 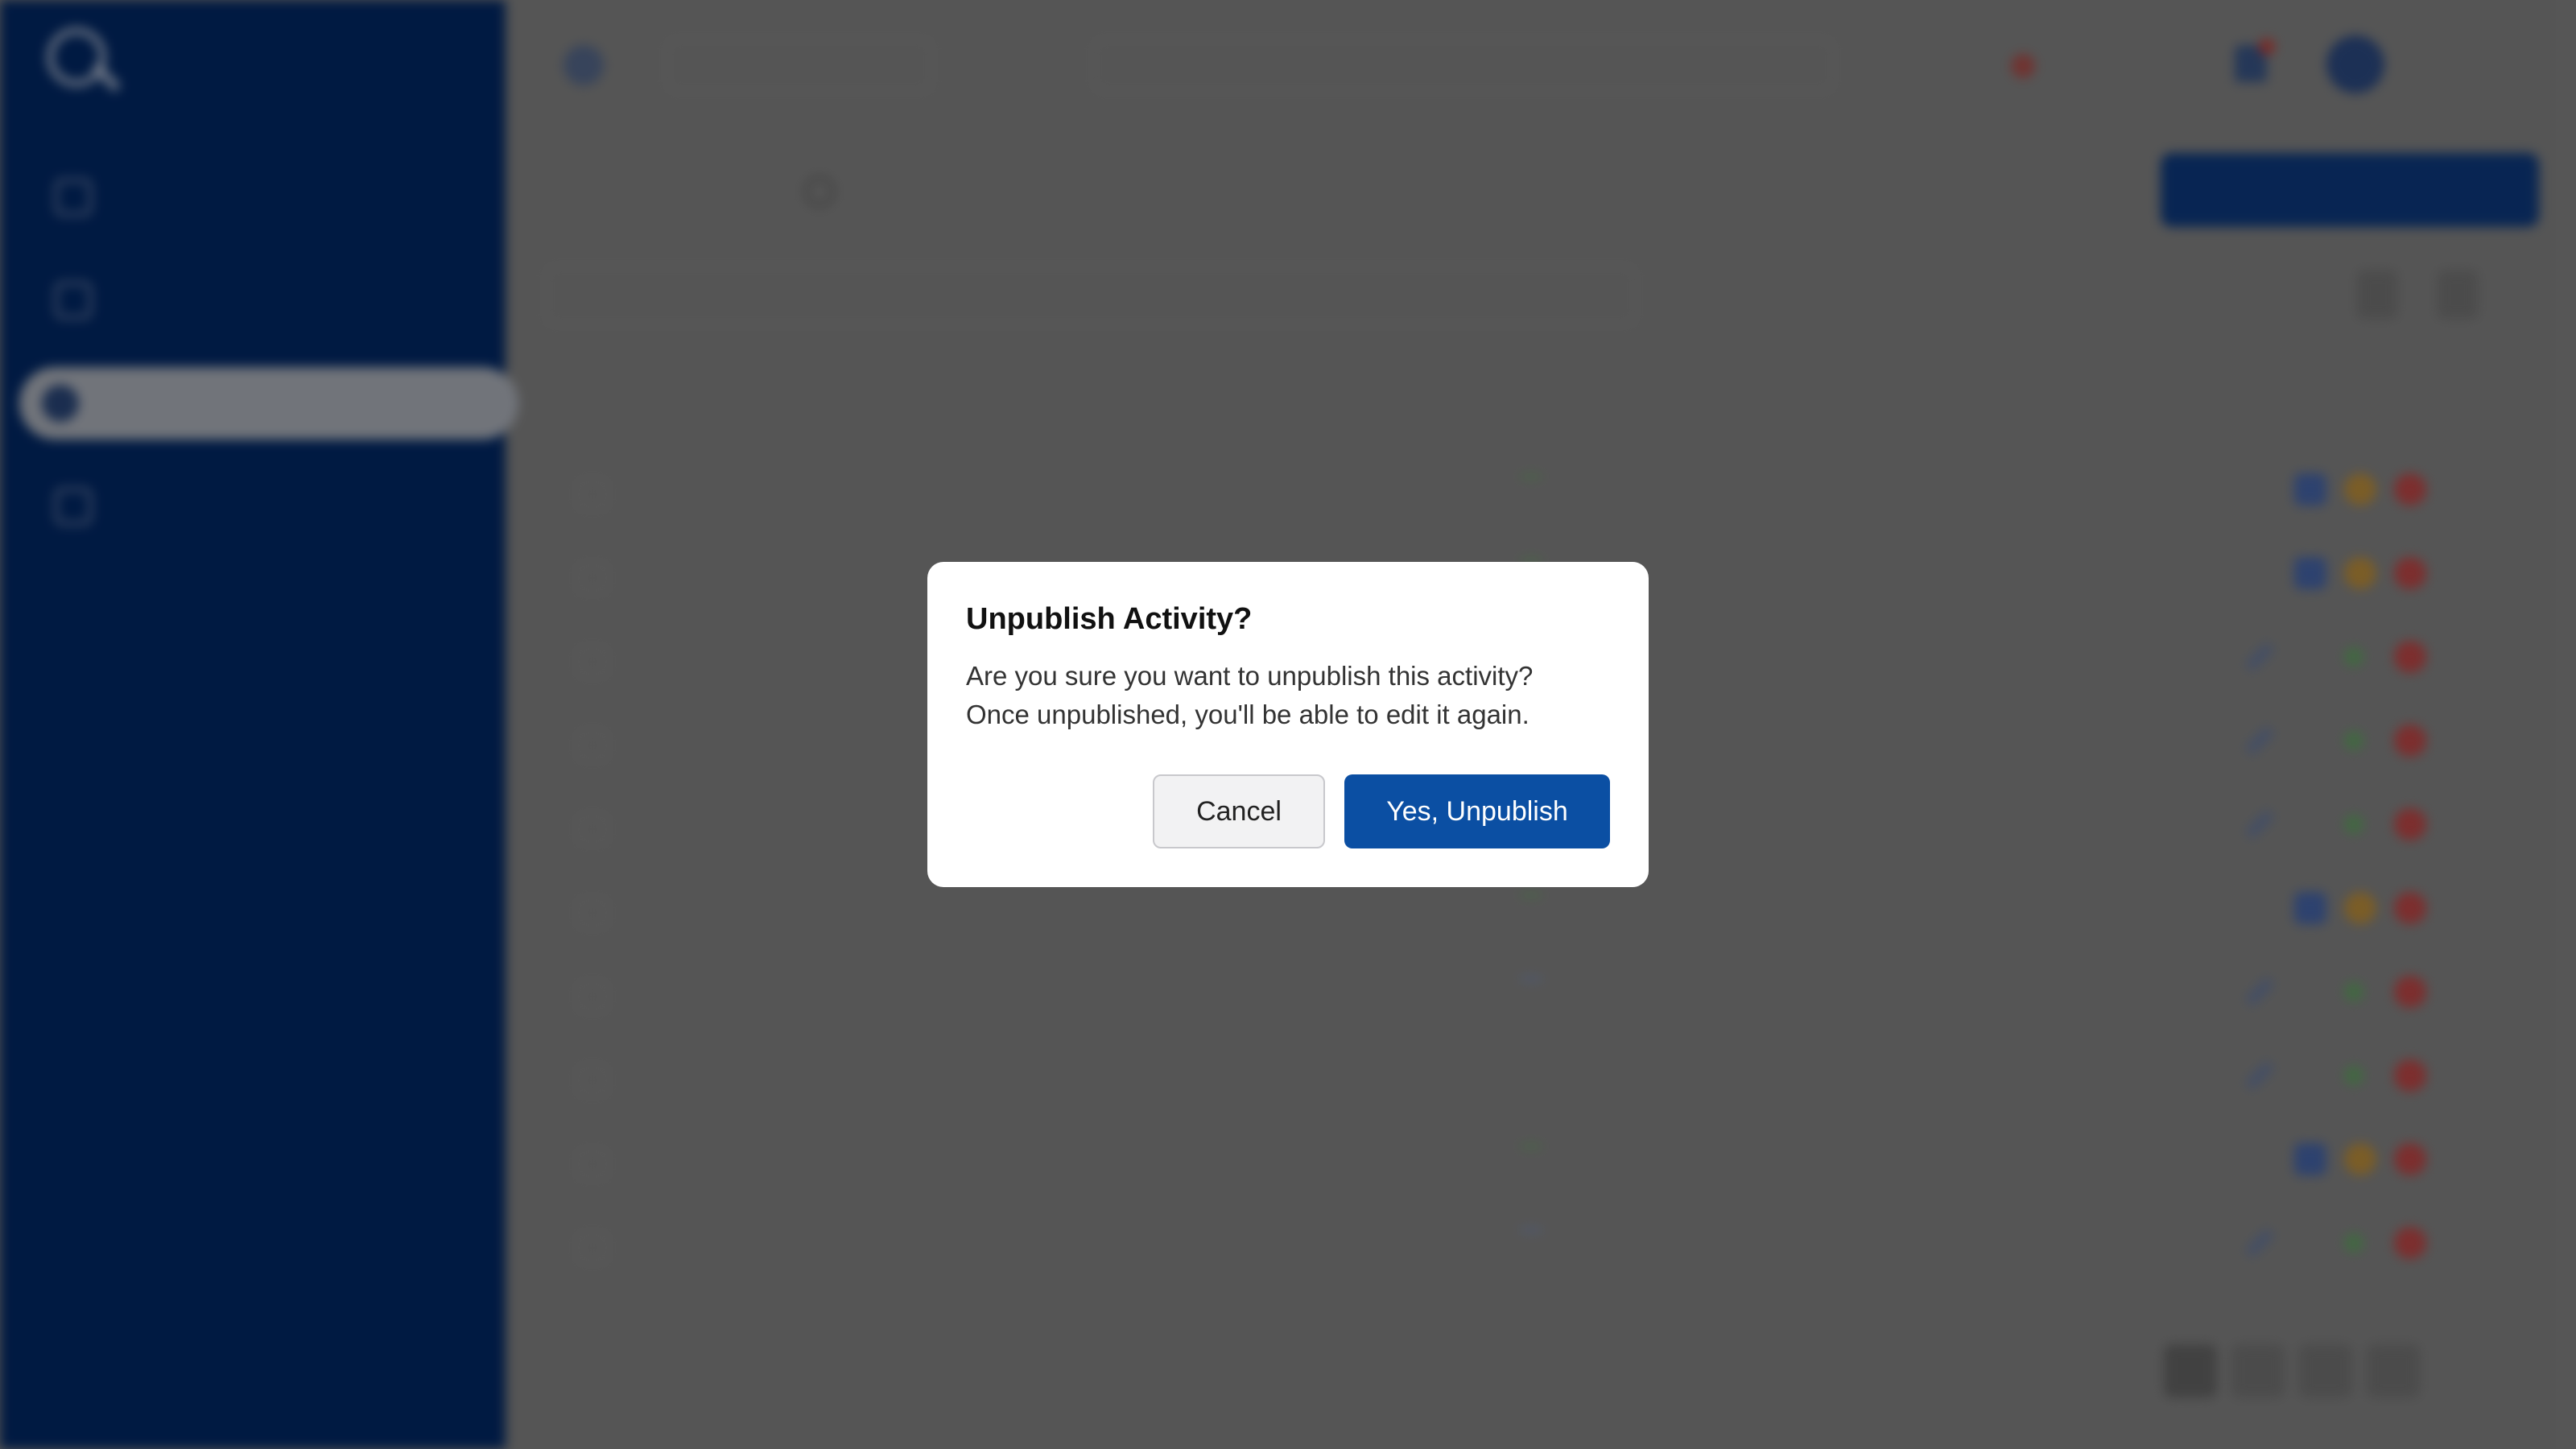 What do you see at coordinates (1477, 811) in the screenshot?
I see `confirm-unpublish-button: Yes, Unpublish` at bounding box center [1477, 811].